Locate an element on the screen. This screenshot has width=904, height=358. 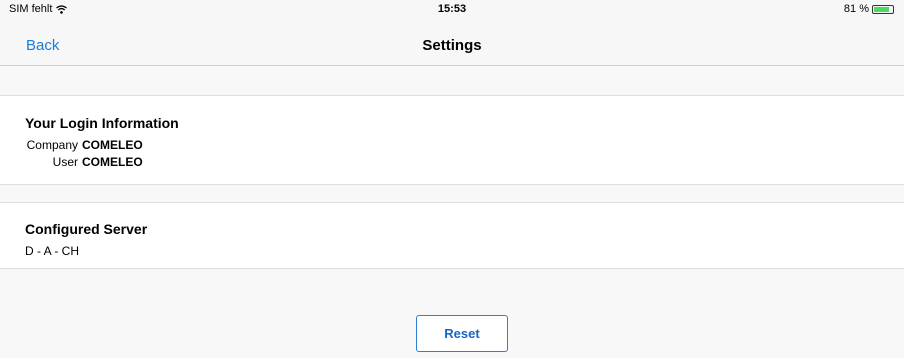
page-title: Settings is located at coordinates (452, 45).